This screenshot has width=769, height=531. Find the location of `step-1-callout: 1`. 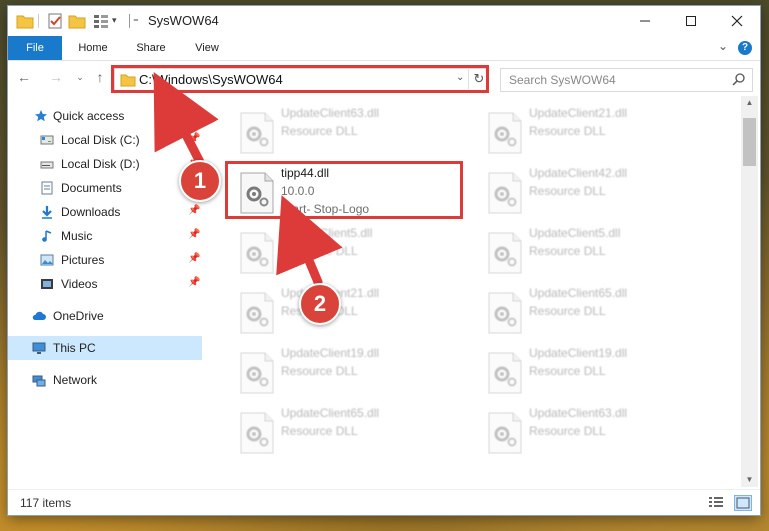

step-1-callout: 1 is located at coordinates (200, 181).